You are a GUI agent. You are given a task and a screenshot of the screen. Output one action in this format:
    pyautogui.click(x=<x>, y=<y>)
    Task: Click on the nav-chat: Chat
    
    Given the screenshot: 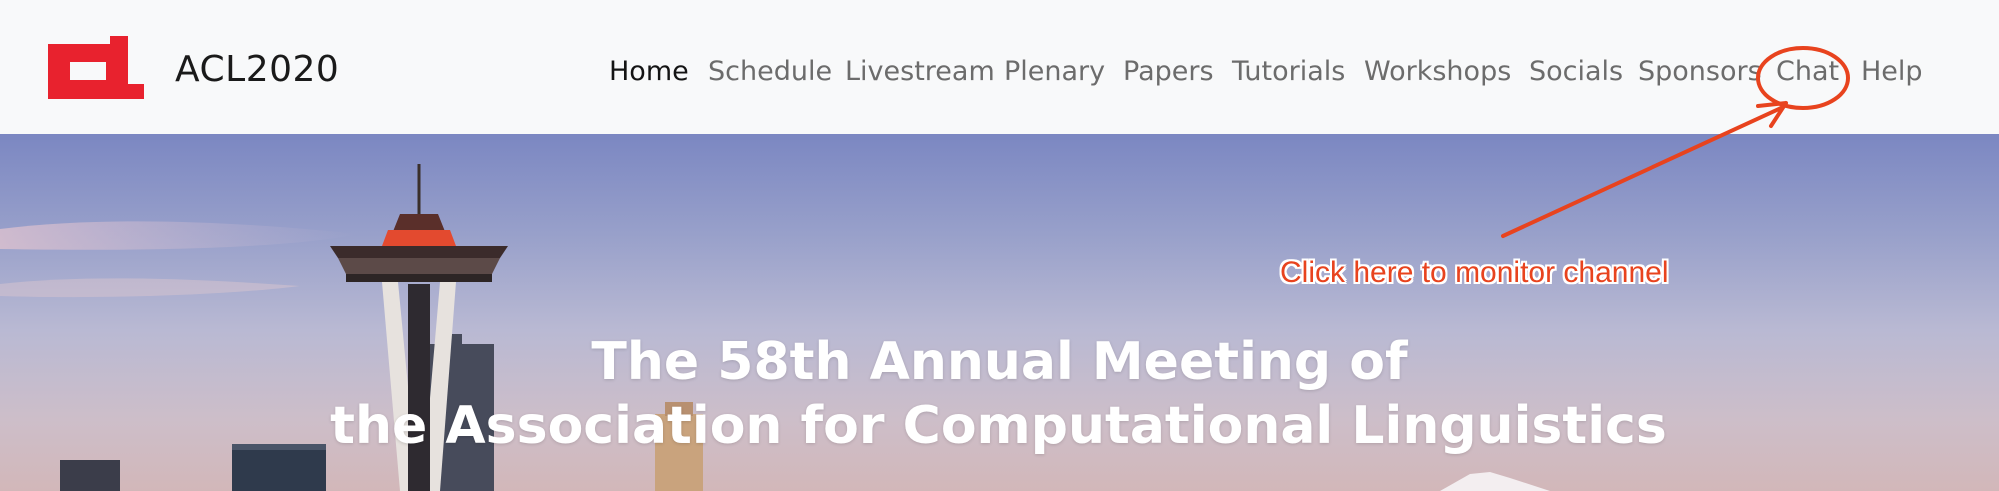 What is the action you would take?
    pyautogui.click(x=1807, y=72)
    